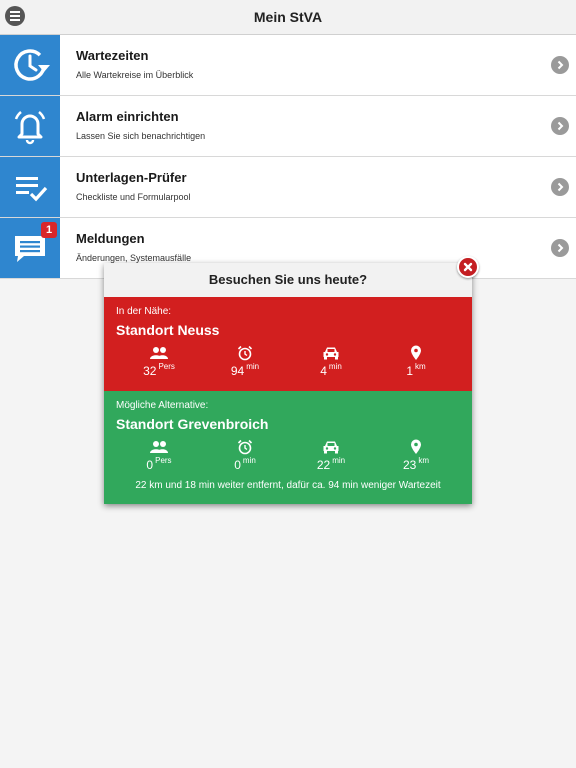  I want to click on distance-value: 1, so click(409, 371).